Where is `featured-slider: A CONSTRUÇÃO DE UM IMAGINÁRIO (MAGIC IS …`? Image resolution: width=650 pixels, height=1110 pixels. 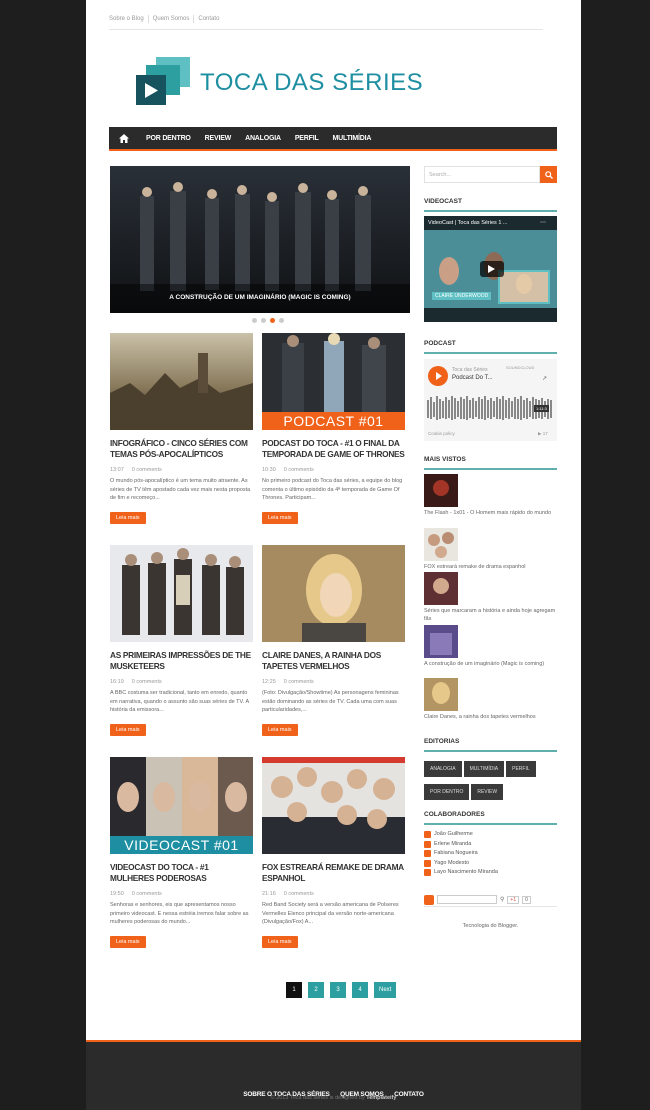 featured-slider: A CONSTRUÇÃO DE UM IMAGINÁRIO (MAGIC IS … is located at coordinates (260, 239).